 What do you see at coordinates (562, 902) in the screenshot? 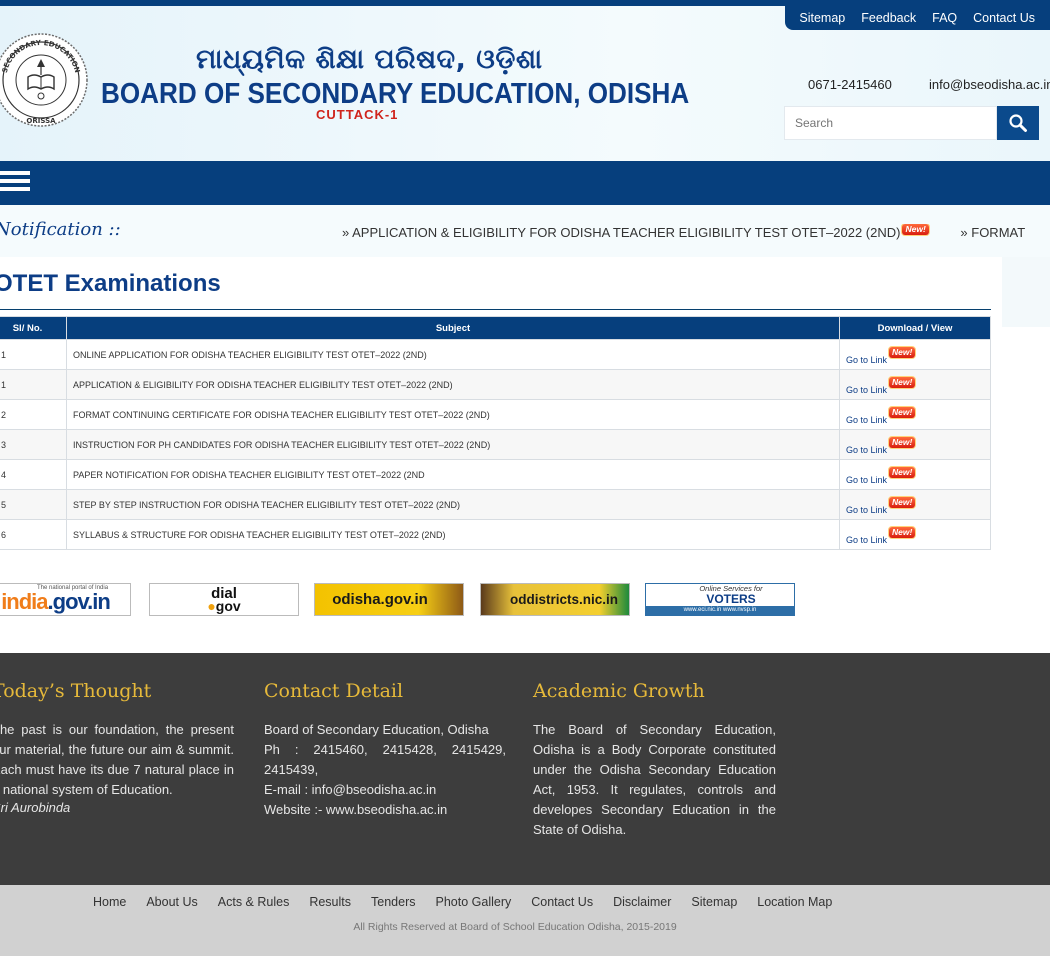
I see `bottom-link-contact-us: Contact Us` at bounding box center [562, 902].